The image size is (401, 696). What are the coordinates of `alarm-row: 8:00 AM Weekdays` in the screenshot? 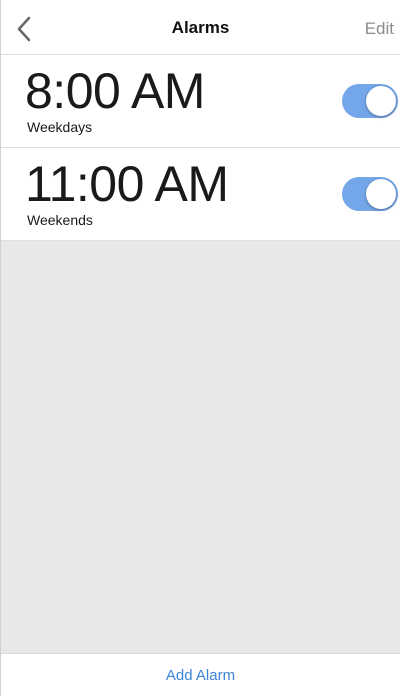 It's located at (200, 101).